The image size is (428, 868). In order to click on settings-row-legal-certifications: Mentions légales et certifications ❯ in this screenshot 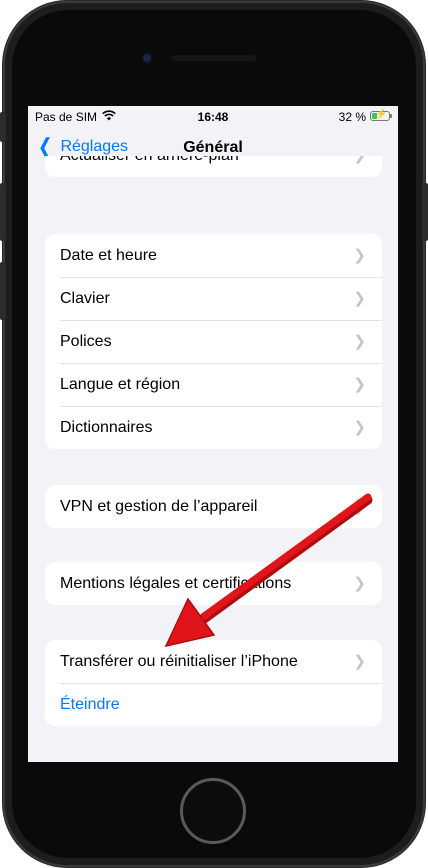, I will do `click(213, 583)`.